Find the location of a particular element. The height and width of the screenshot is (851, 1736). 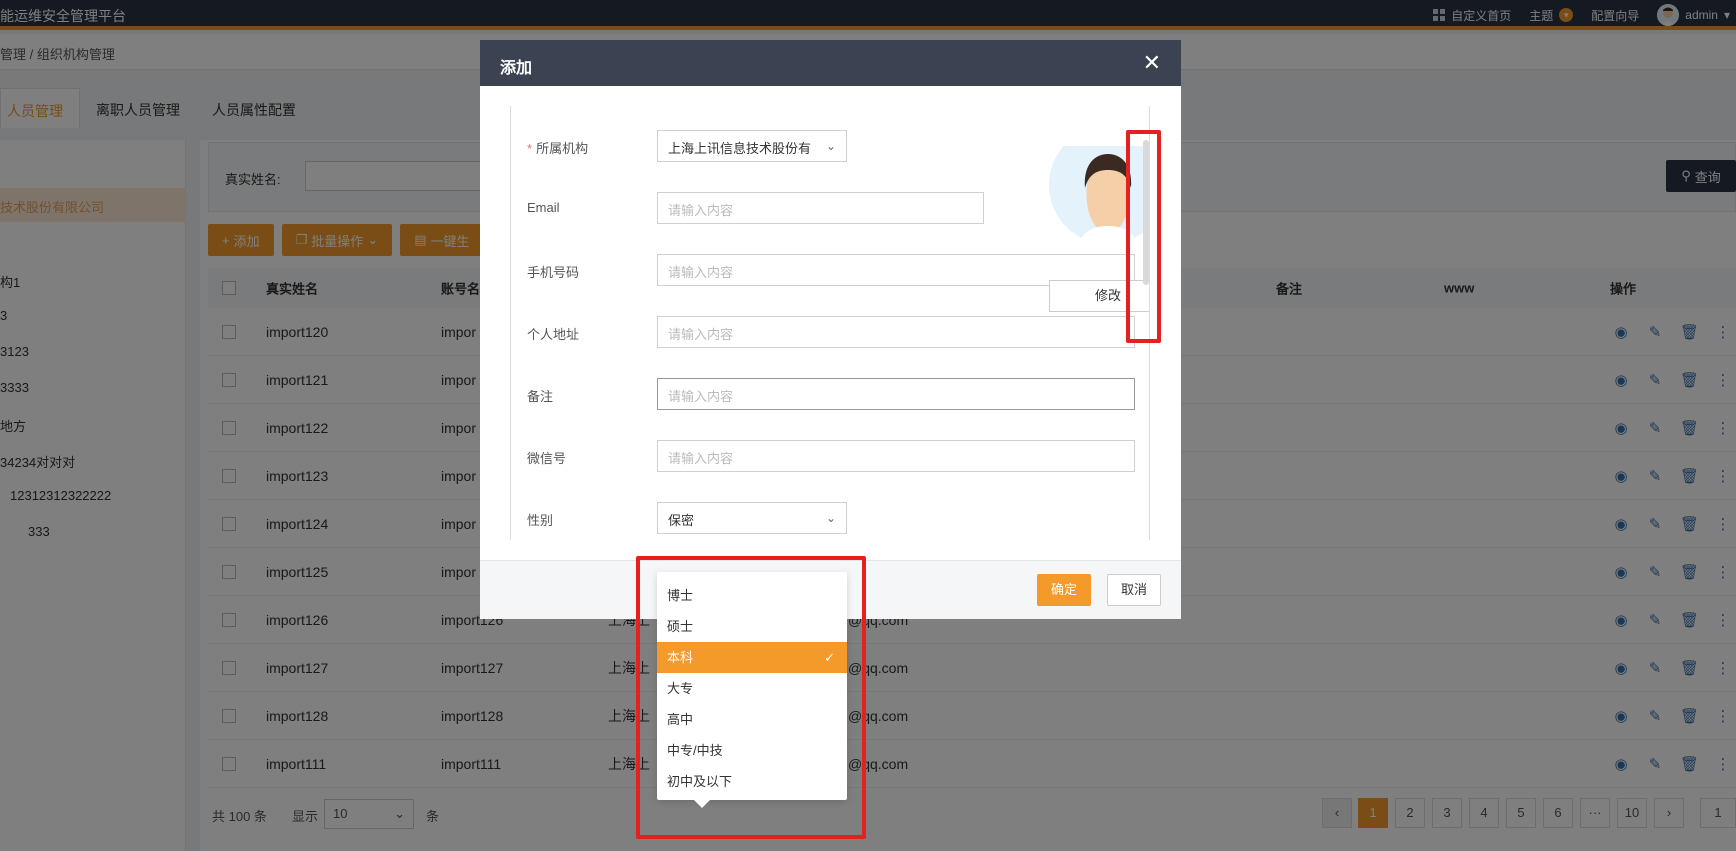

cancel-button: 取消 is located at coordinates (1134, 590).